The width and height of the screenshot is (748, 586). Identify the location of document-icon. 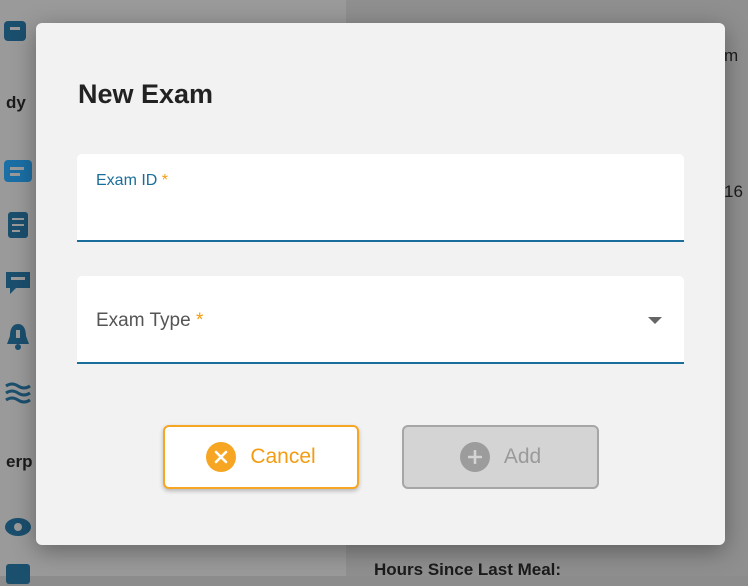
(17, 225).